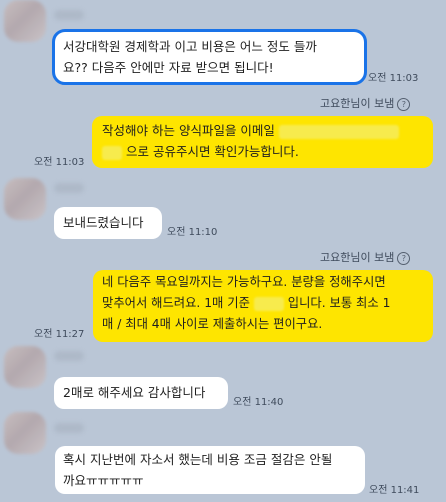  I want to click on message-bubble-sent: 작성해야 하는 양식파일을 이메일 으로 공유주시면 확인가능합니다., so click(262, 142).